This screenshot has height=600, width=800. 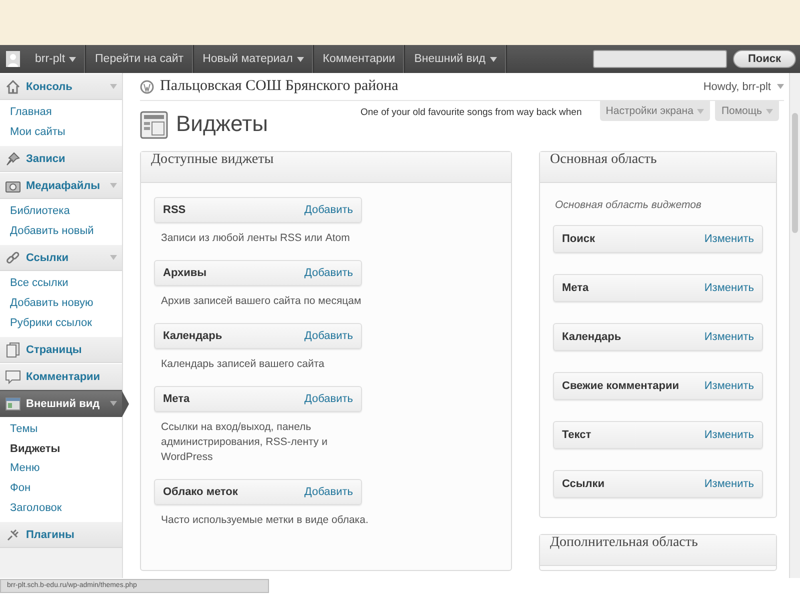 What do you see at coordinates (658, 239) in the screenshot?
I see `widget-item: Поиск Изменить` at bounding box center [658, 239].